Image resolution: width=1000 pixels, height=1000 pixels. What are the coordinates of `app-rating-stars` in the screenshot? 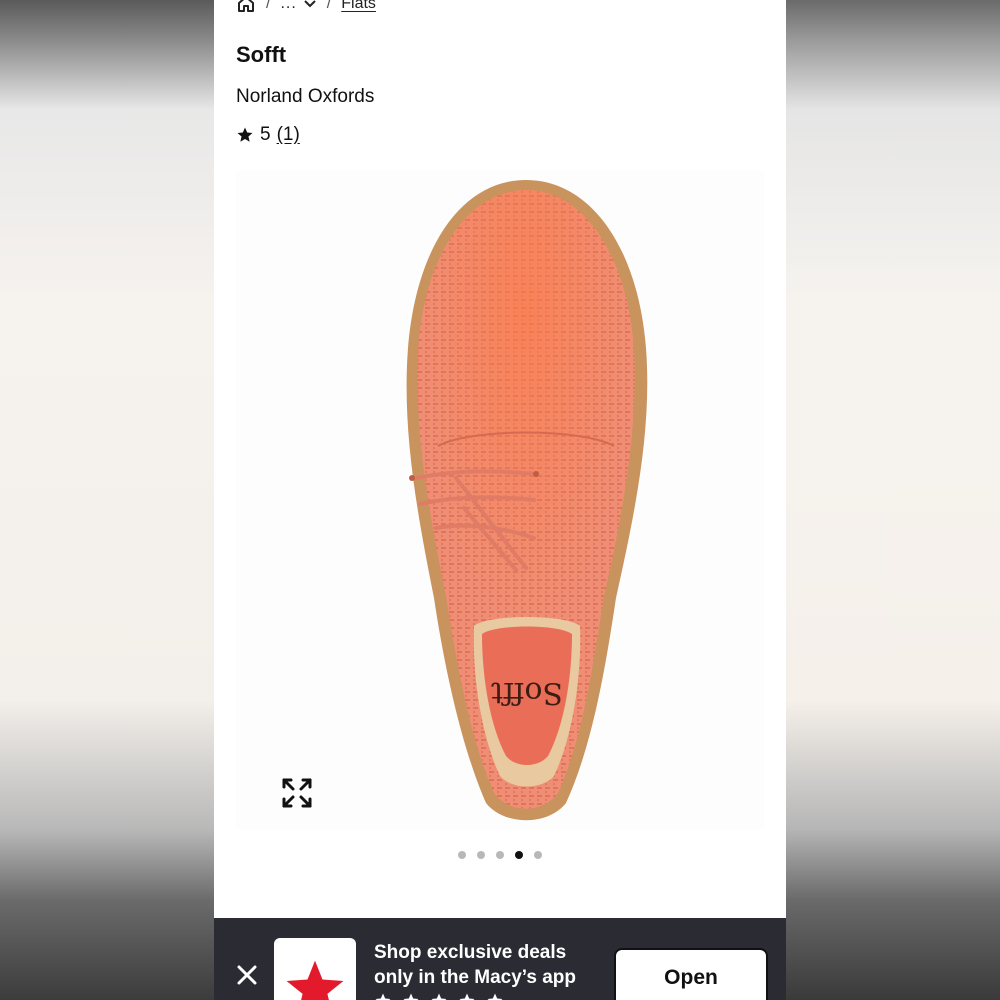 It's located at (439, 996).